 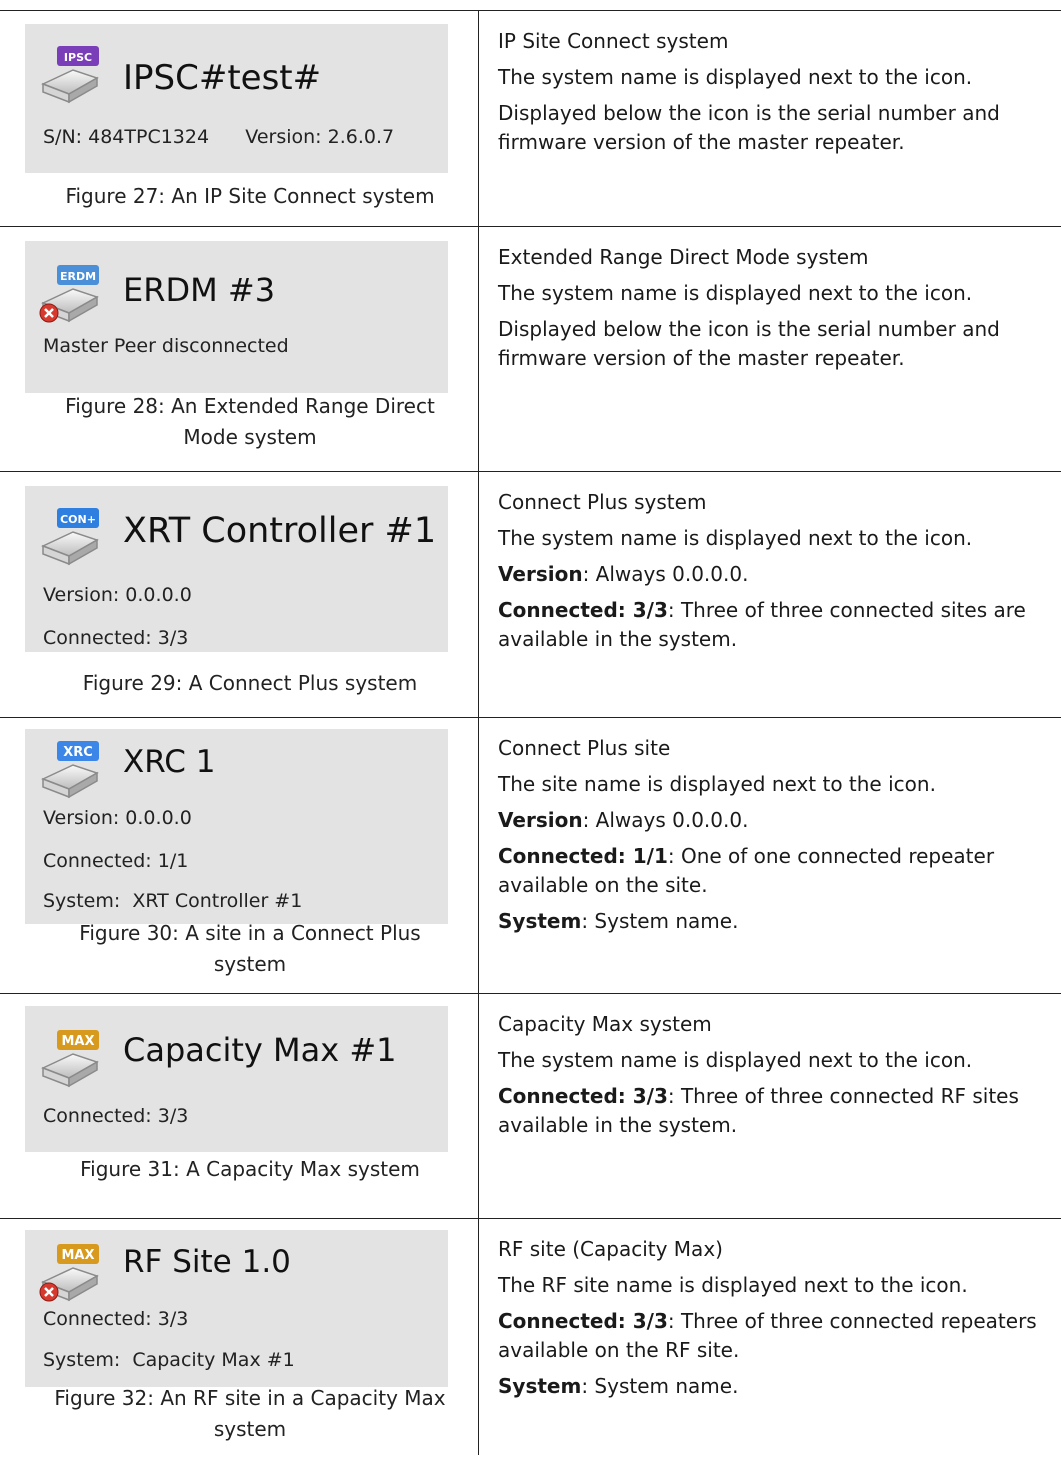 What do you see at coordinates (771, 1024) in the screenshot?
I see `description-line: Capacity Max system` at bounding box center [771, 1024].